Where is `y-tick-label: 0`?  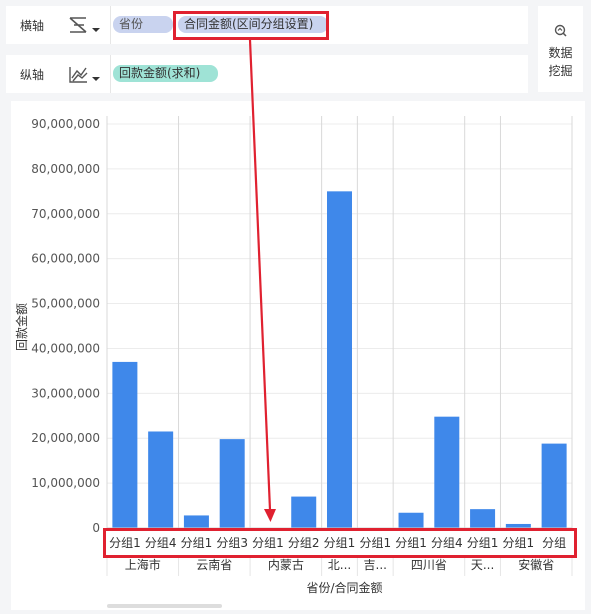 y-tick-label: 0 is located at coordinates (96, 528).